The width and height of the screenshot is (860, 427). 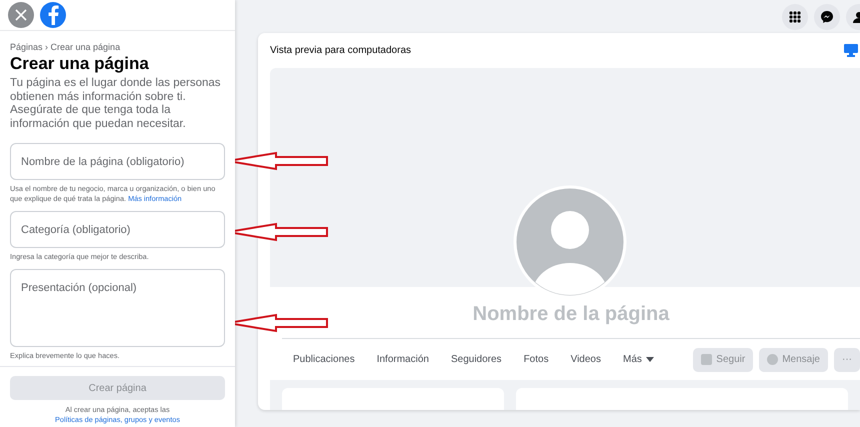 What do you see at coordinates (476, 360) in the screenshot?
I see `profile-tab: Seguidores` at bounding box center [476, 360].